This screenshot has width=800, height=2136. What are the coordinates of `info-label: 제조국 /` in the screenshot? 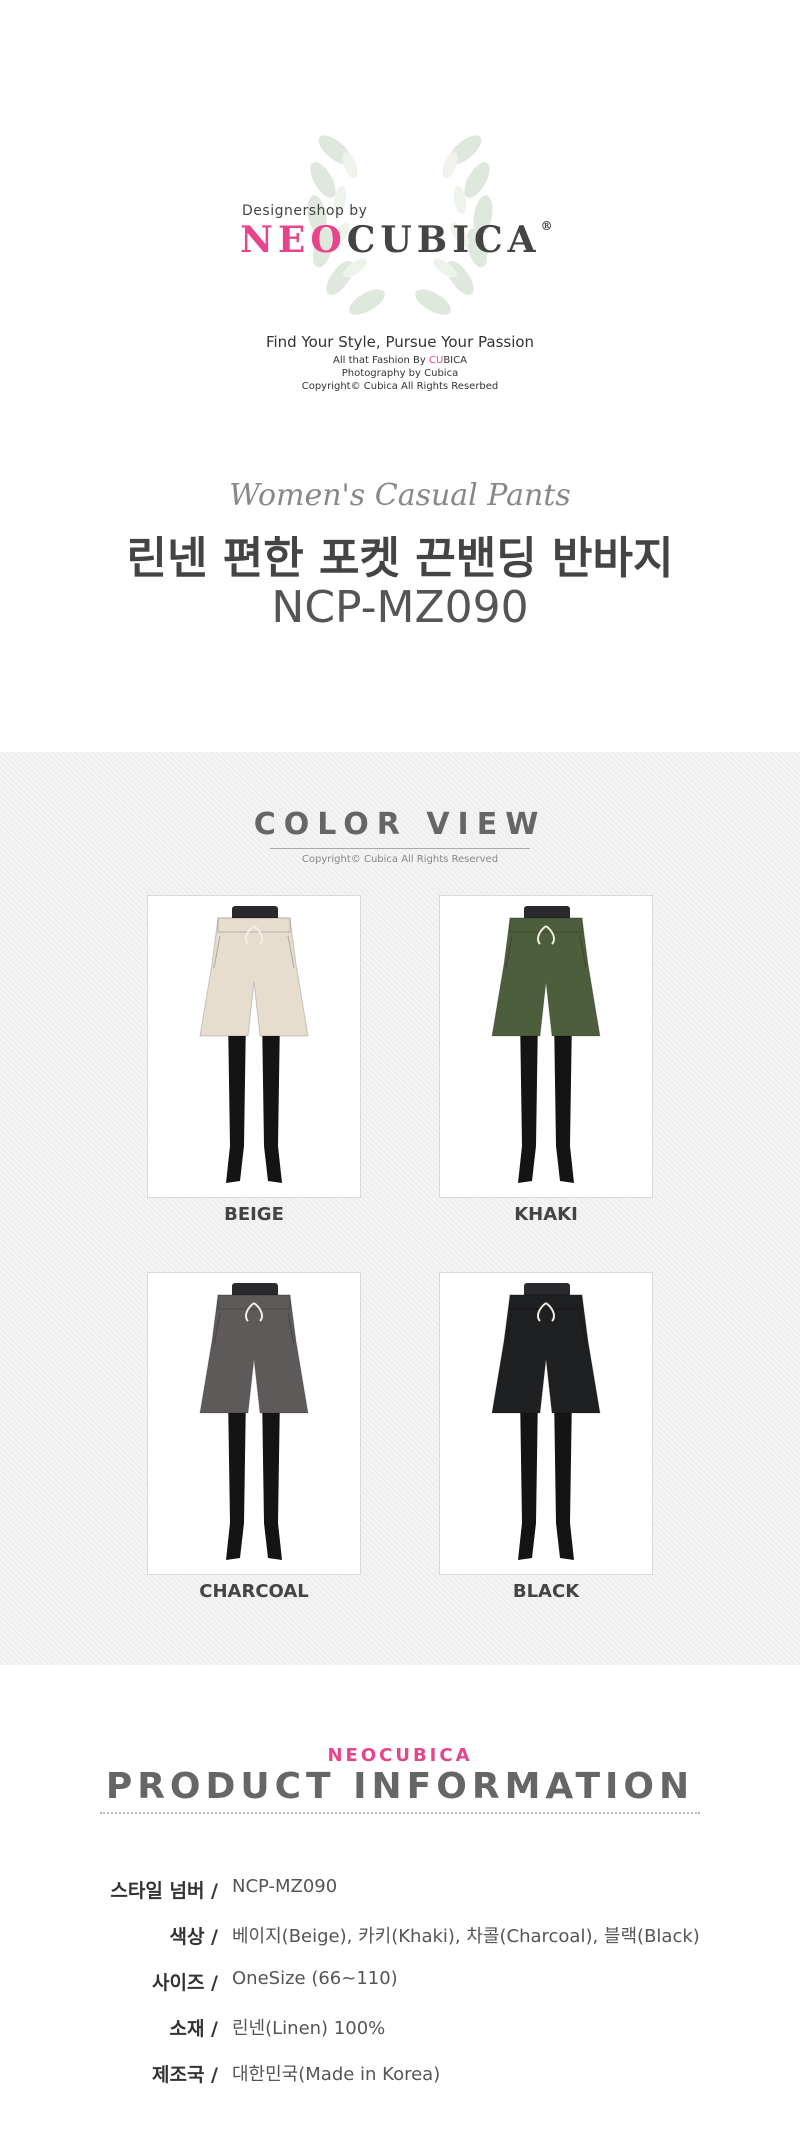 It's located at (185, 2075).